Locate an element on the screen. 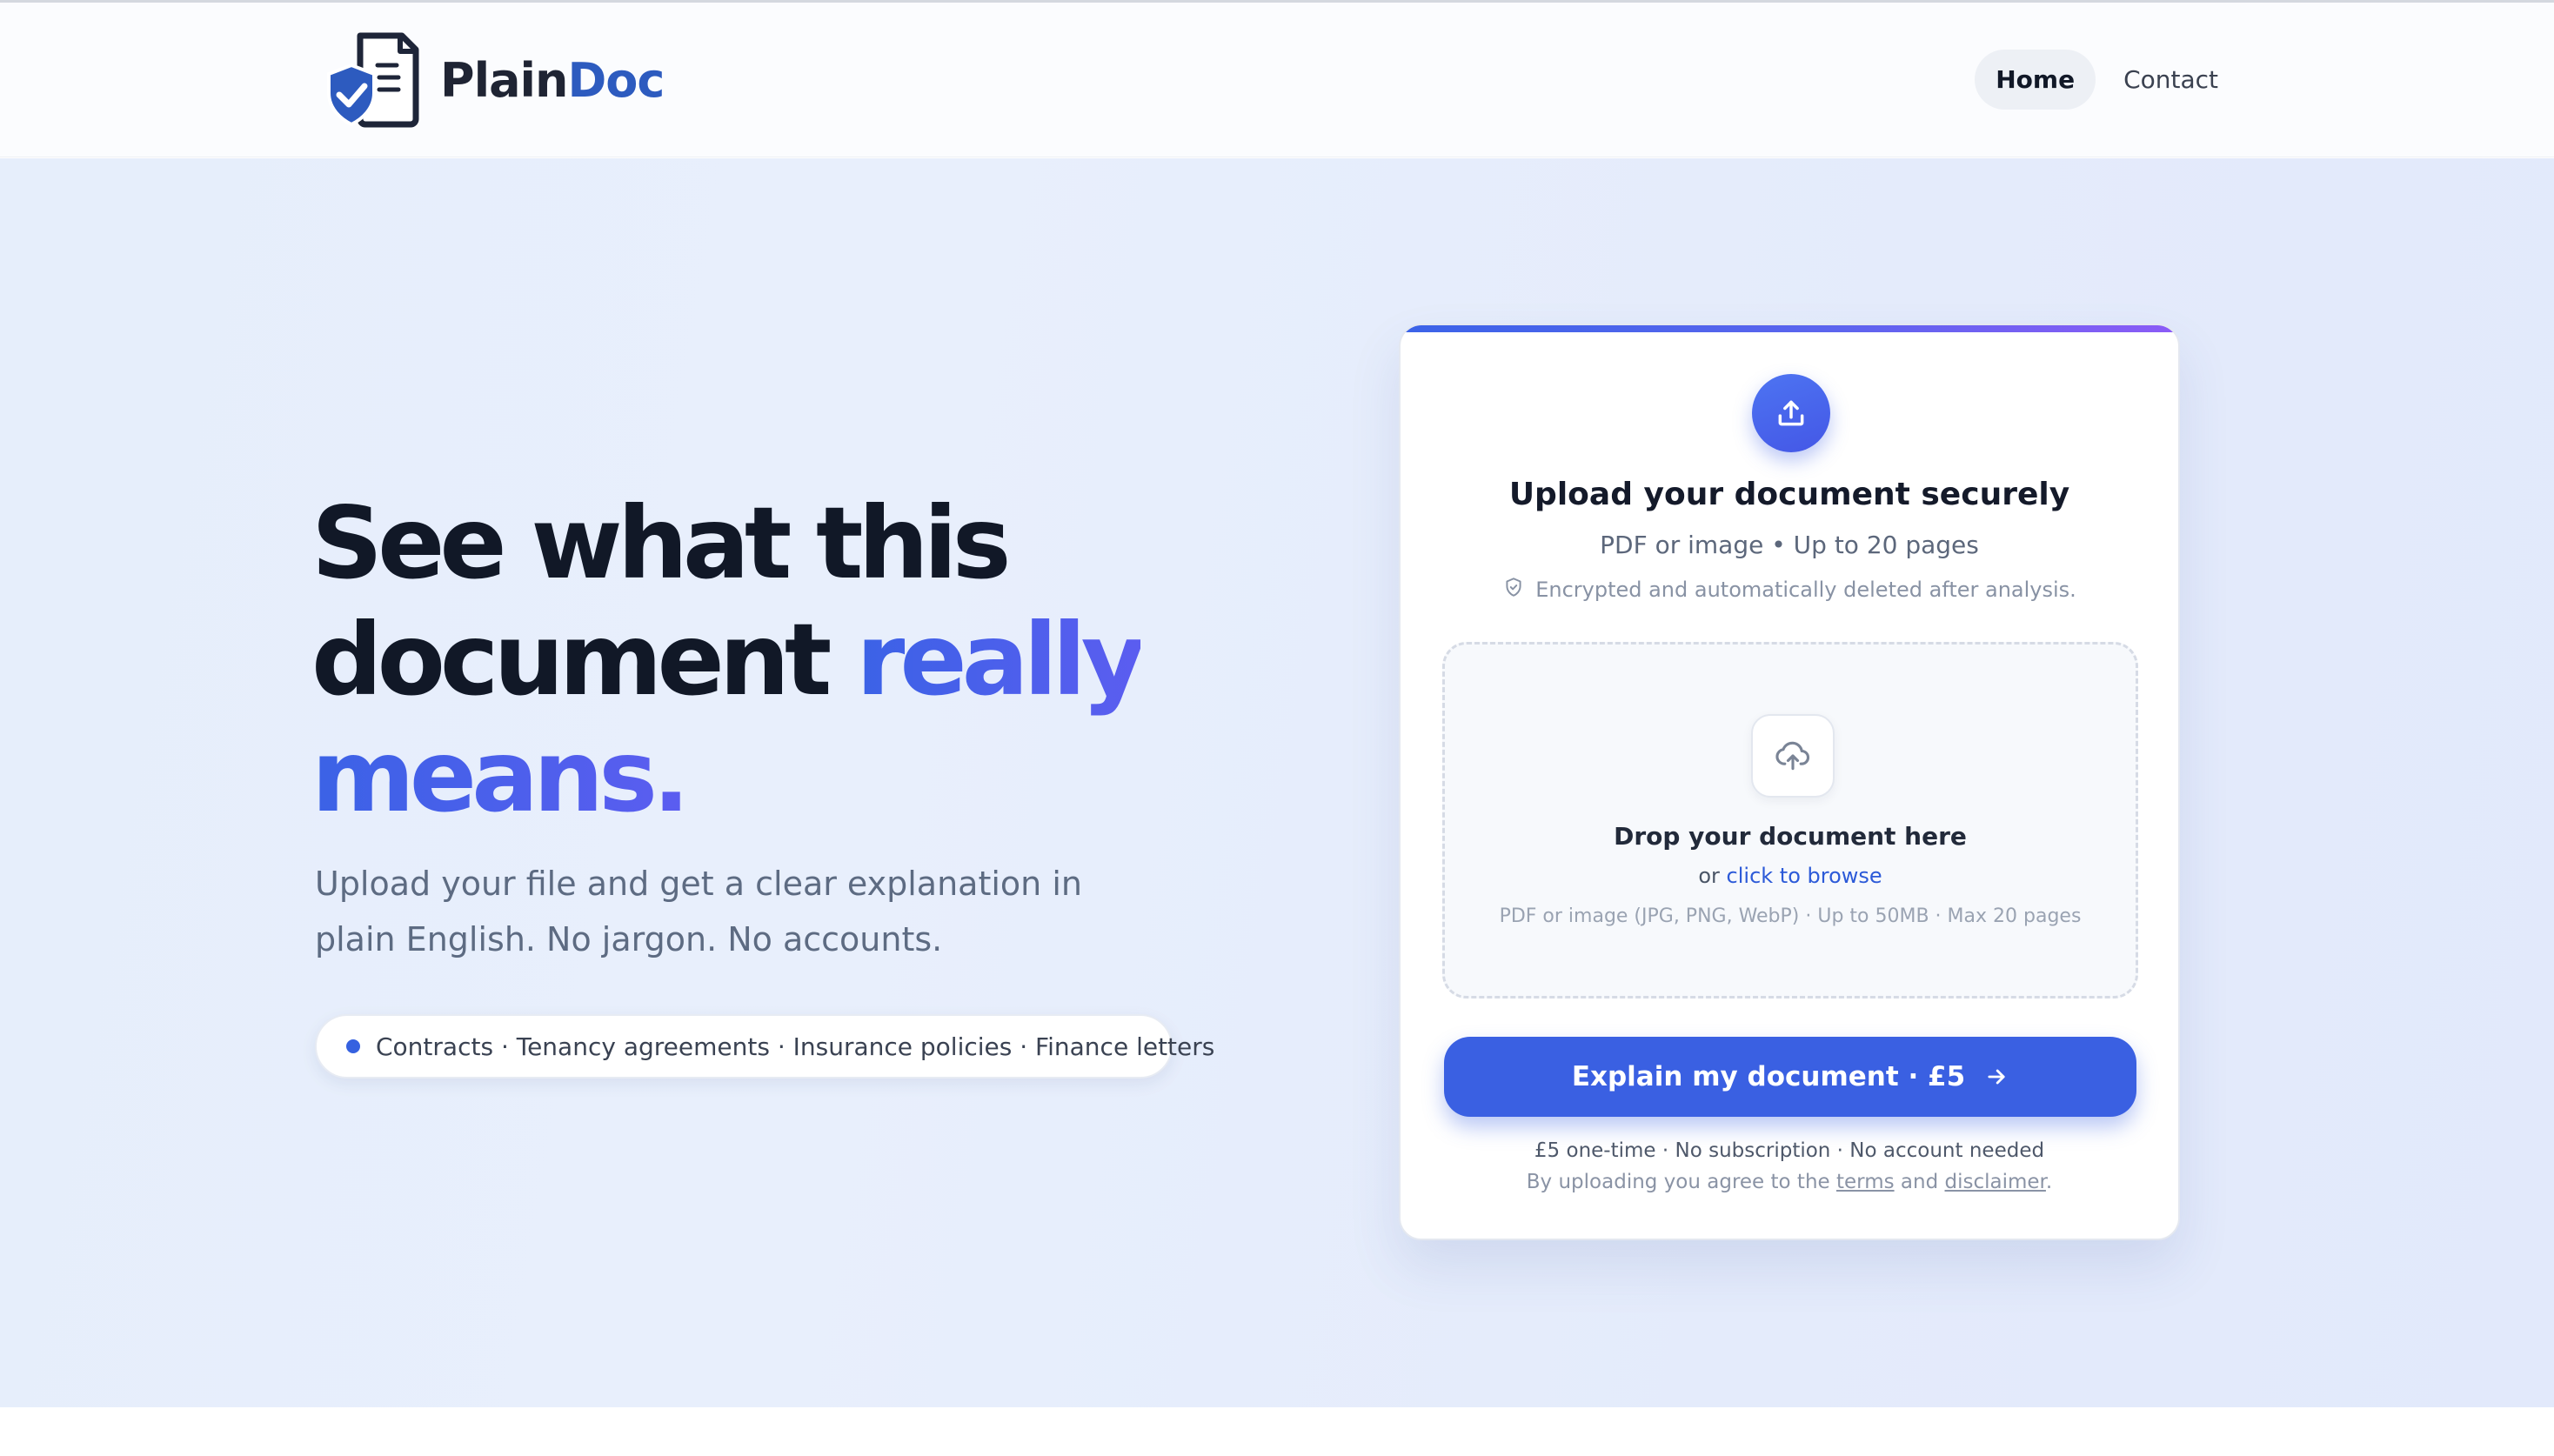 The width and height of the screenshot is (2554, 1456). page-bottom-strip is located at coordinates (1277, 1431).